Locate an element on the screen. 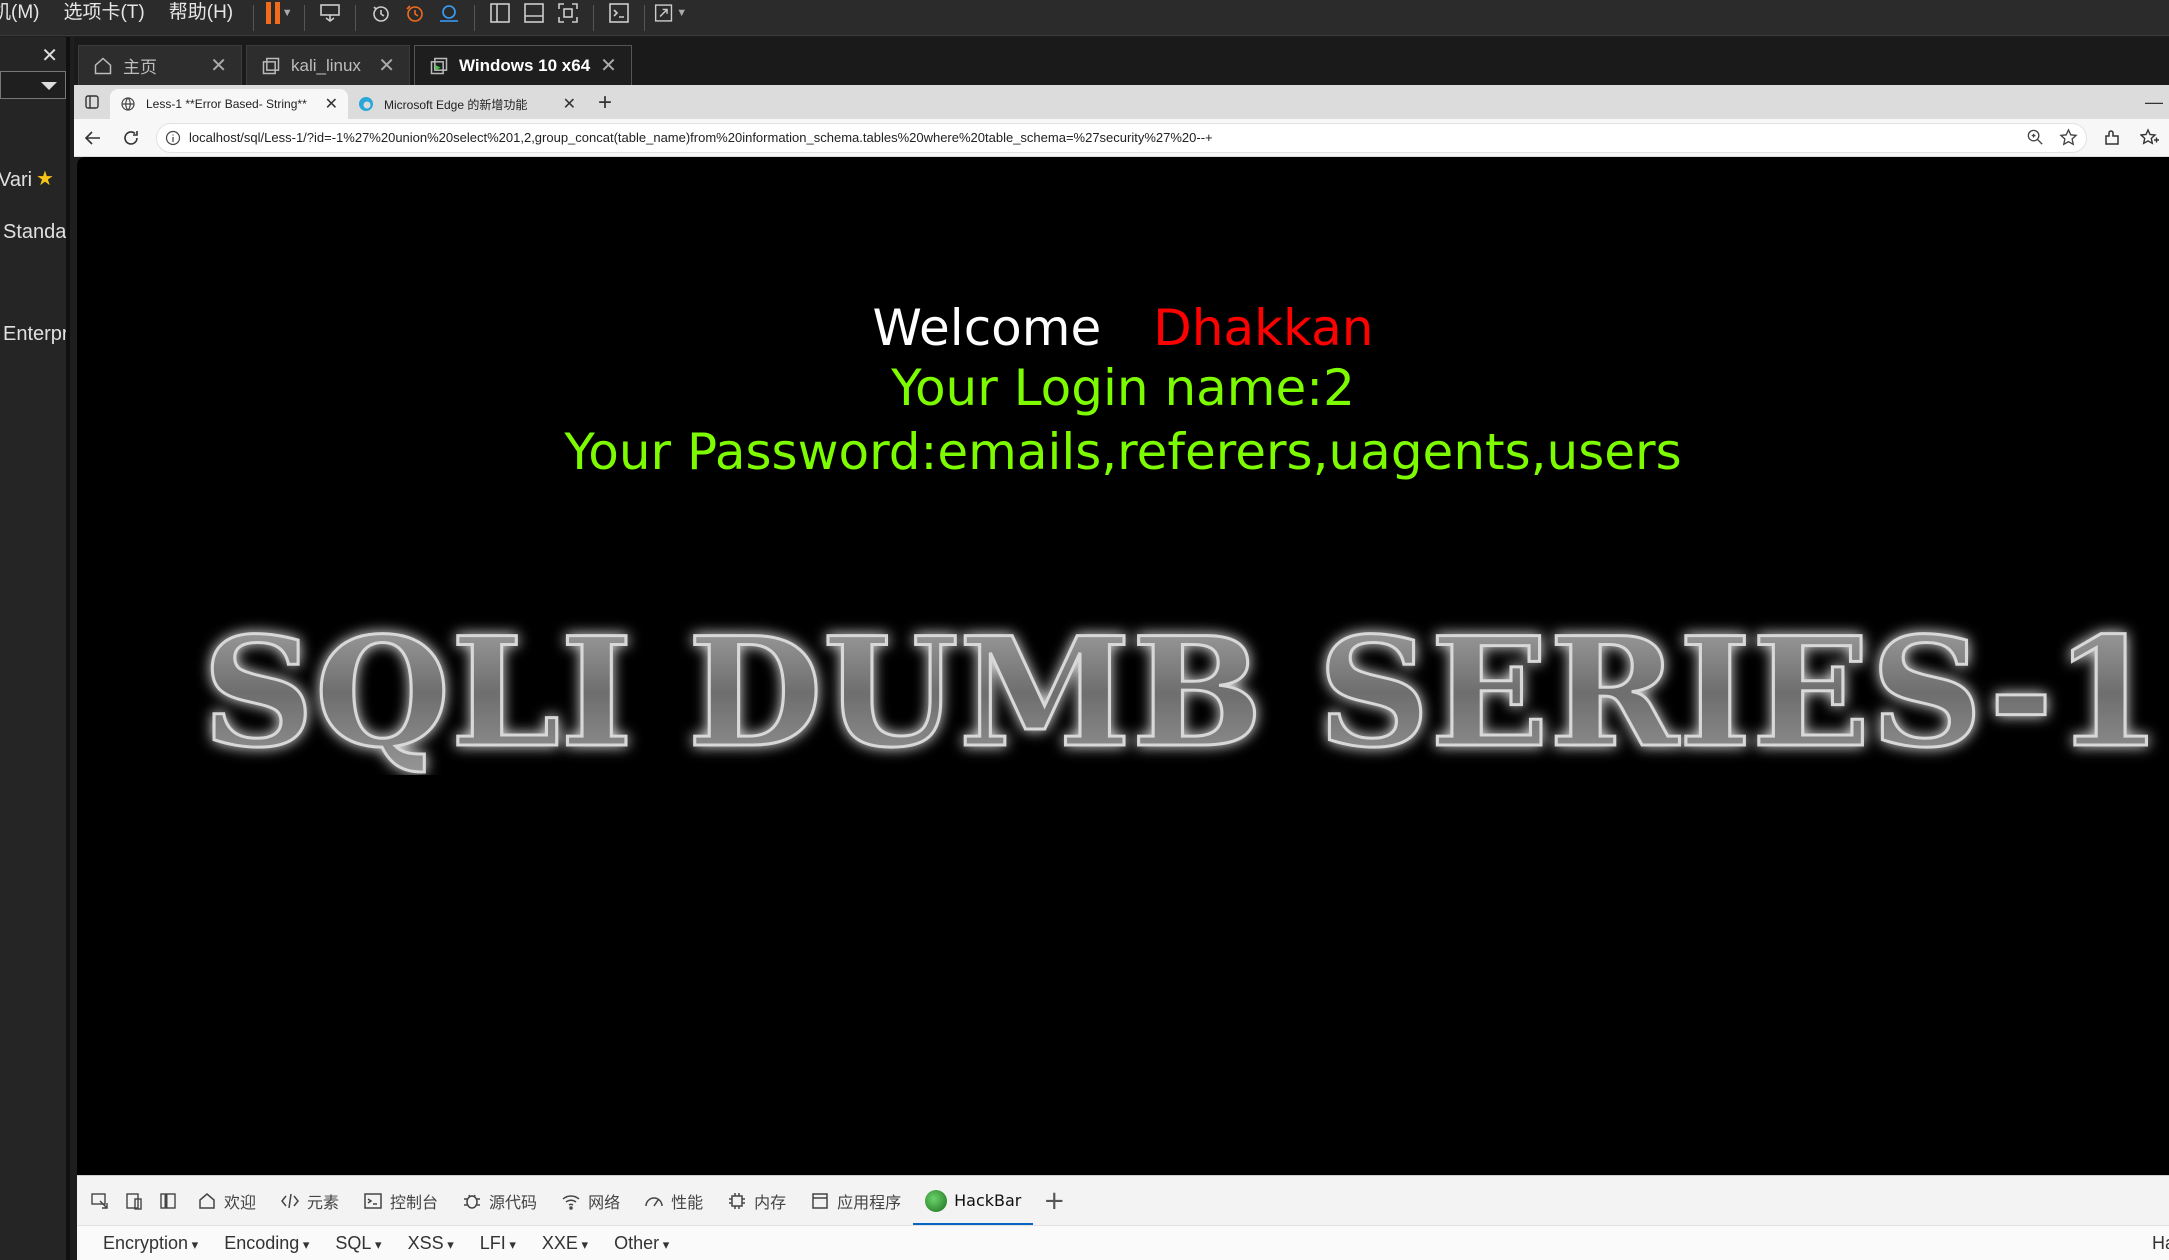 This screenshot has width=2169, height=1260. devtools-tab-performance: 性能 is located at coordinates (673, 1201).